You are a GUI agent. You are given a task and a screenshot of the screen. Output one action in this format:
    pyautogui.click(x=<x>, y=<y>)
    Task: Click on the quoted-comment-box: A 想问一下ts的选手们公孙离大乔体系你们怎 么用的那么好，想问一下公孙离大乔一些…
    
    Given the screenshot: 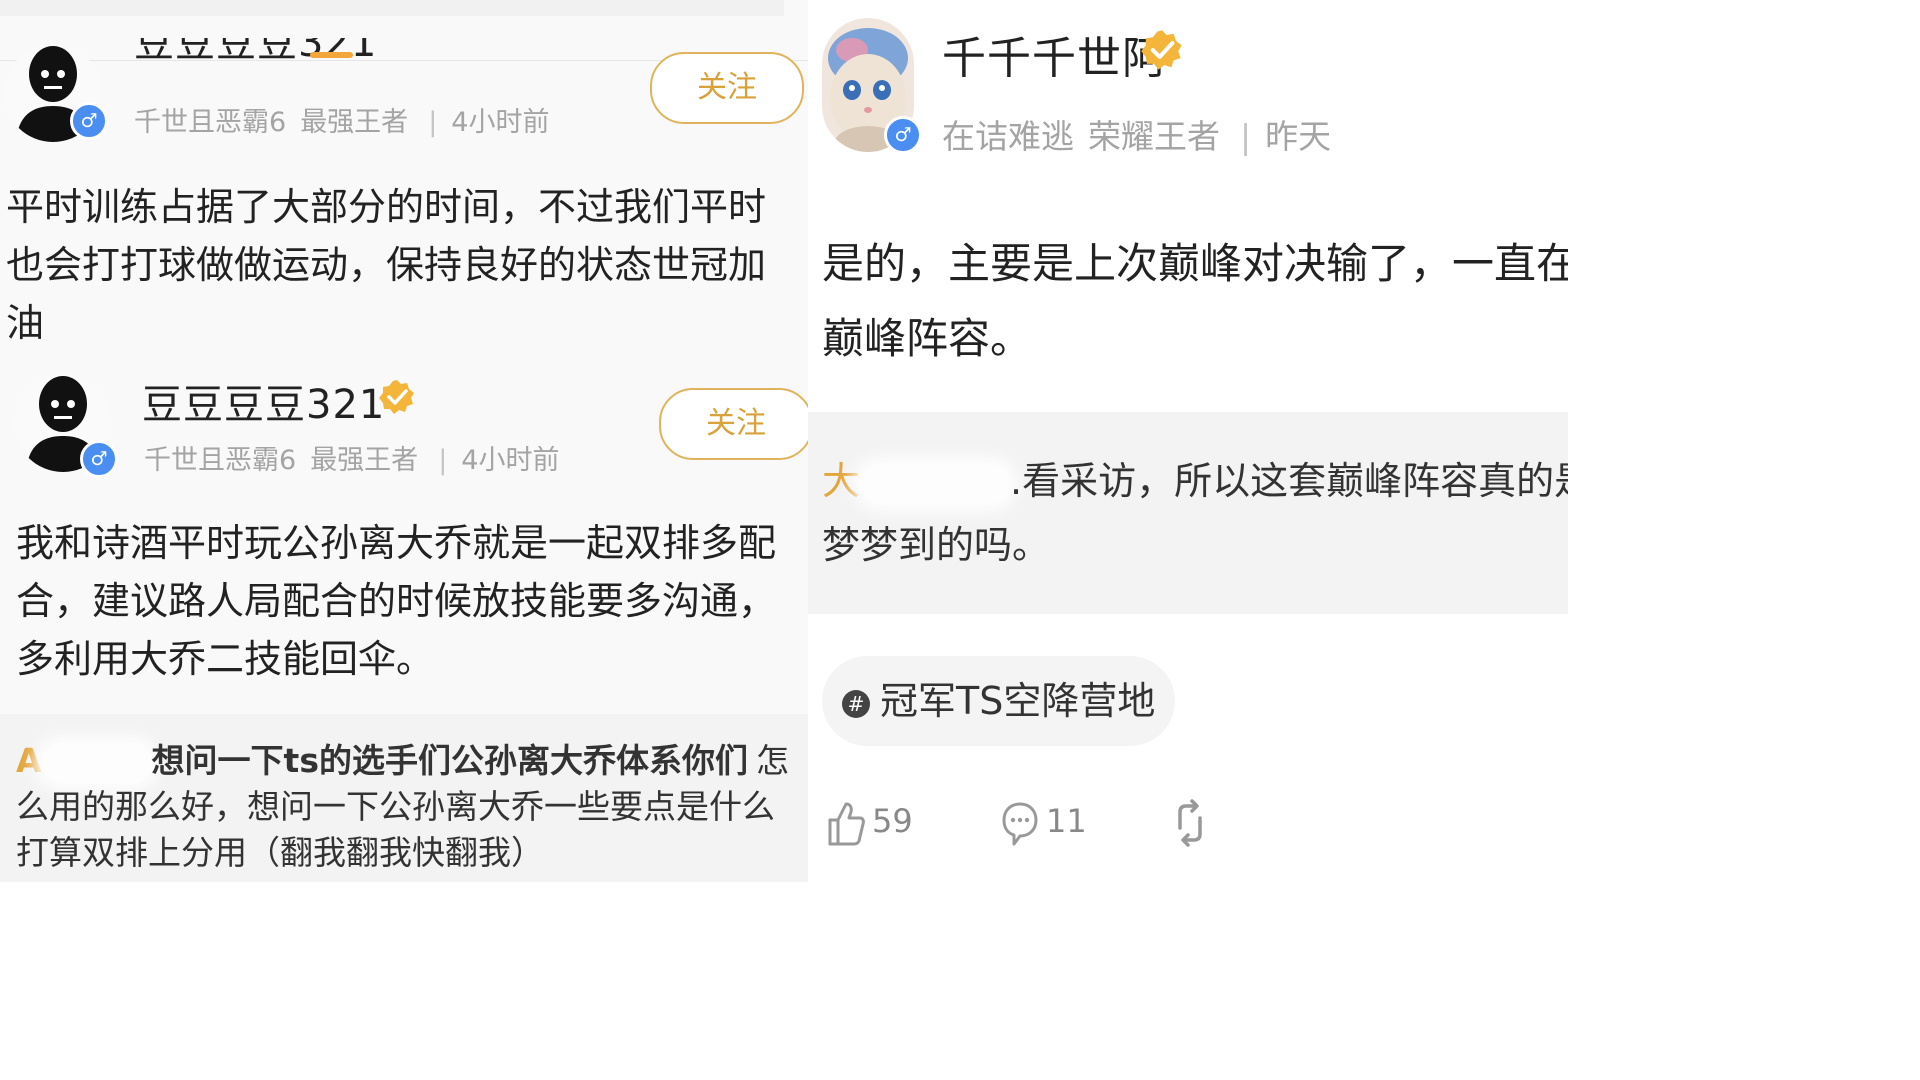 What is the action you would take?
    pyautogui.click(x=404, y=798)
    